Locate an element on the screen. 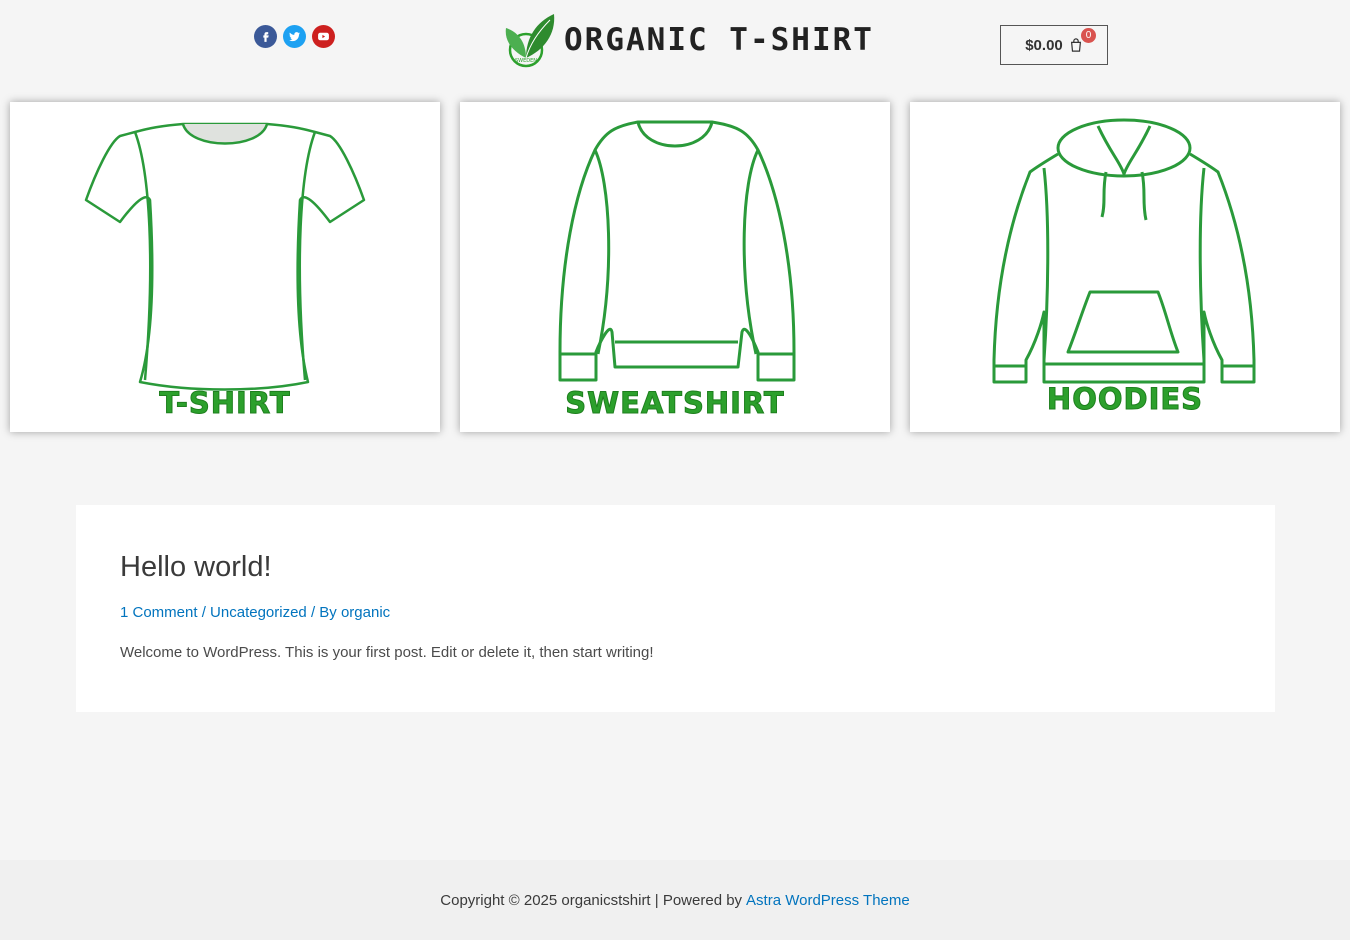 The width and height of the screenshot is (1350, 940). post-meta: 1 Comment / Uncategorized / By organic is located at coordinates (255, 612).